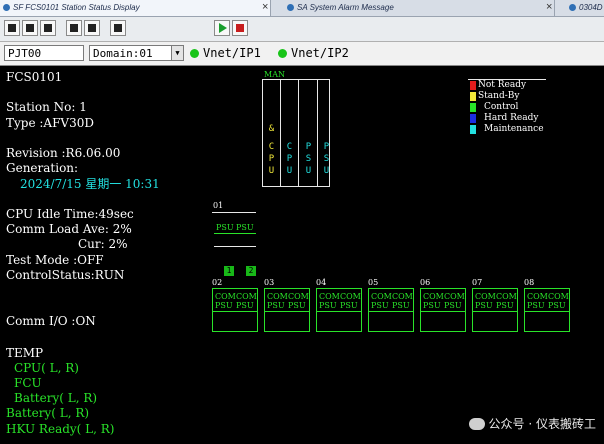 The width and height of the screenshot is (604, 444). What do you see at coordinates (123, 53) in the screenshot?
I see `domain-value: Domain:01` at bounding box center [123, 53].